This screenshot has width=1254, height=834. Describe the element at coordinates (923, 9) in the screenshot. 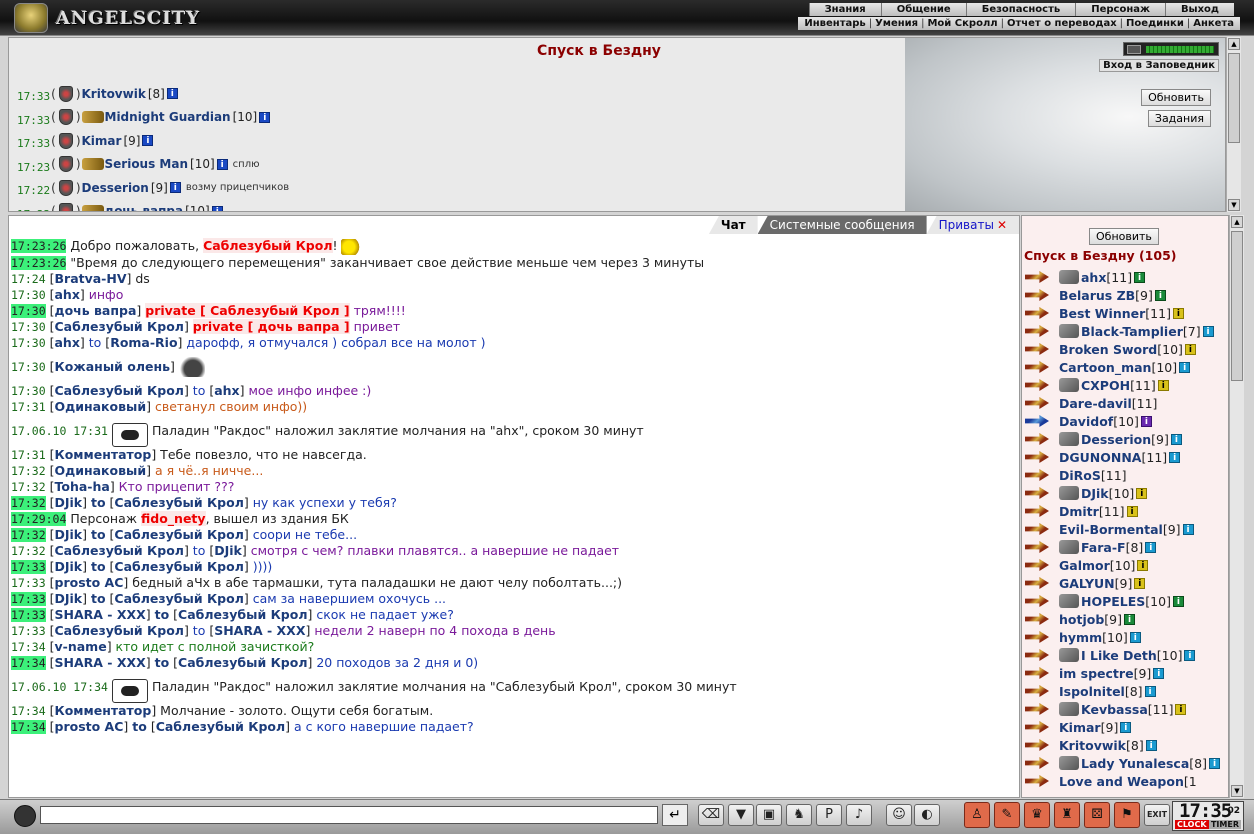

I see `menu-item: Общение` at that location.